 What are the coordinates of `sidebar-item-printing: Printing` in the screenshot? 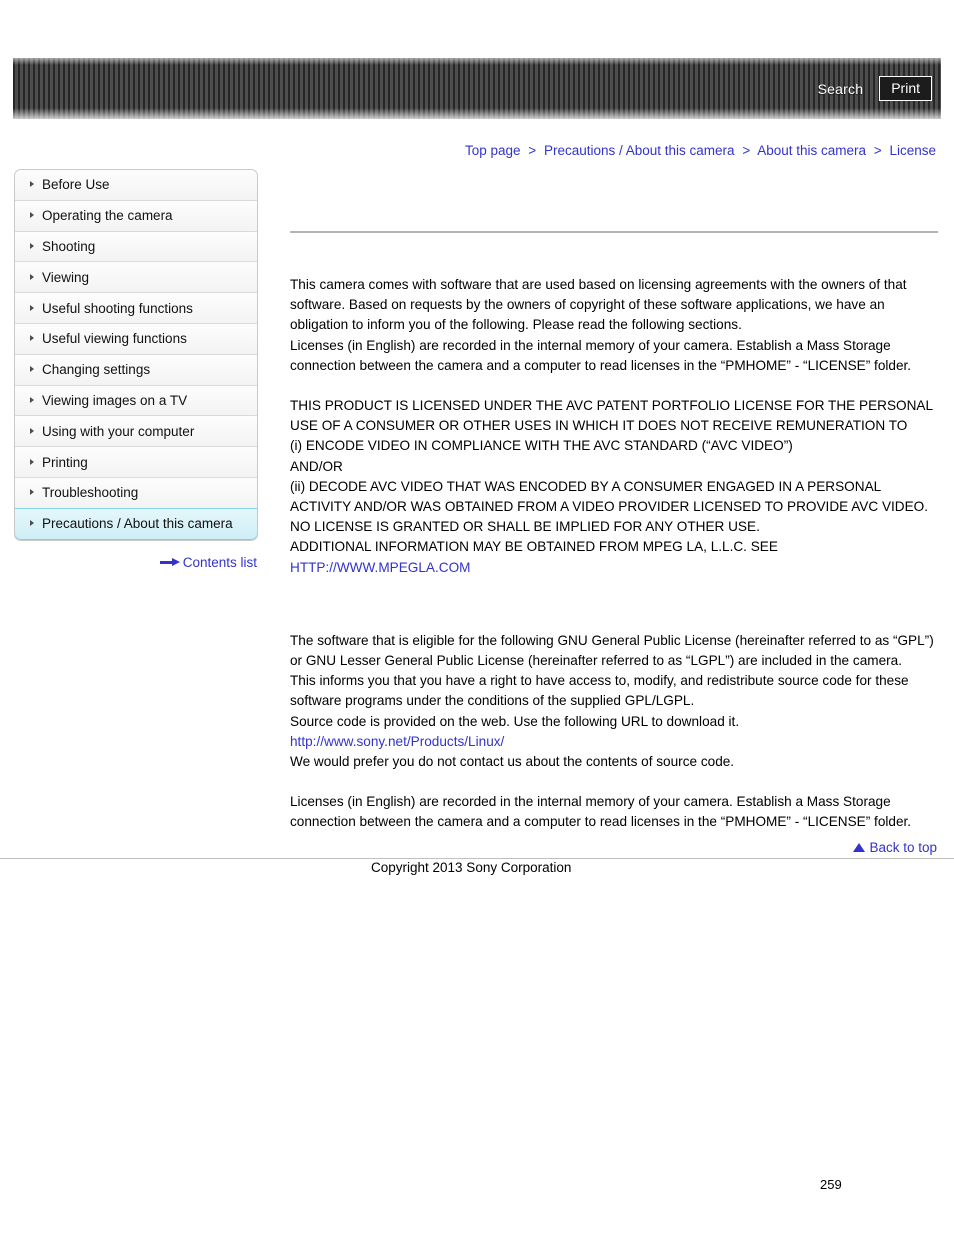 It's located at (136, 462).